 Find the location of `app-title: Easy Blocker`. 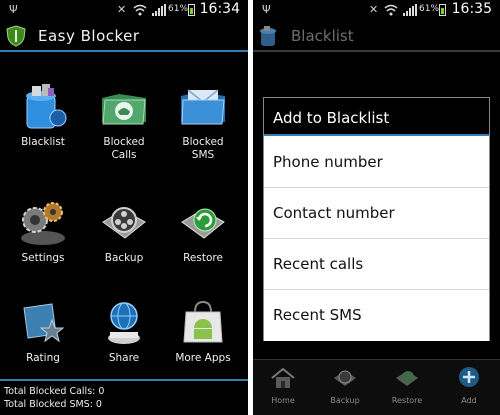

app-title: Easy Blocker is located at coordinates (89, 36).